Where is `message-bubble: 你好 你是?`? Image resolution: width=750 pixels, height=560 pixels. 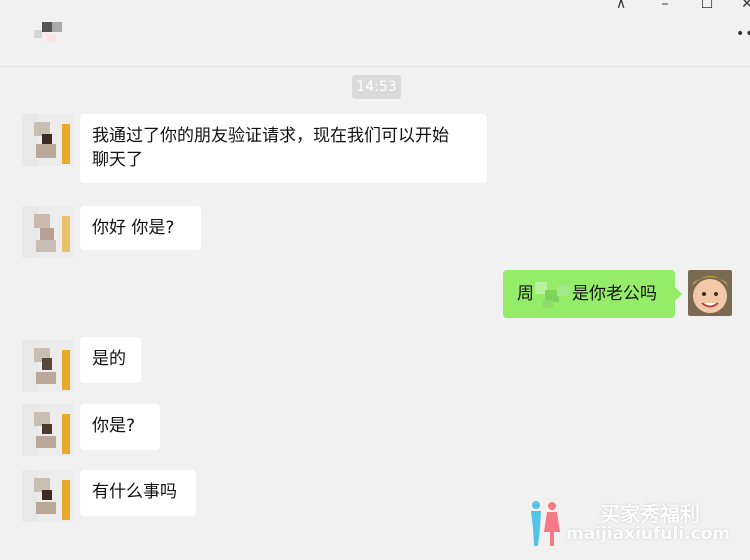 message-bubble: 你好 你是? is located at coordinates (140, 228).